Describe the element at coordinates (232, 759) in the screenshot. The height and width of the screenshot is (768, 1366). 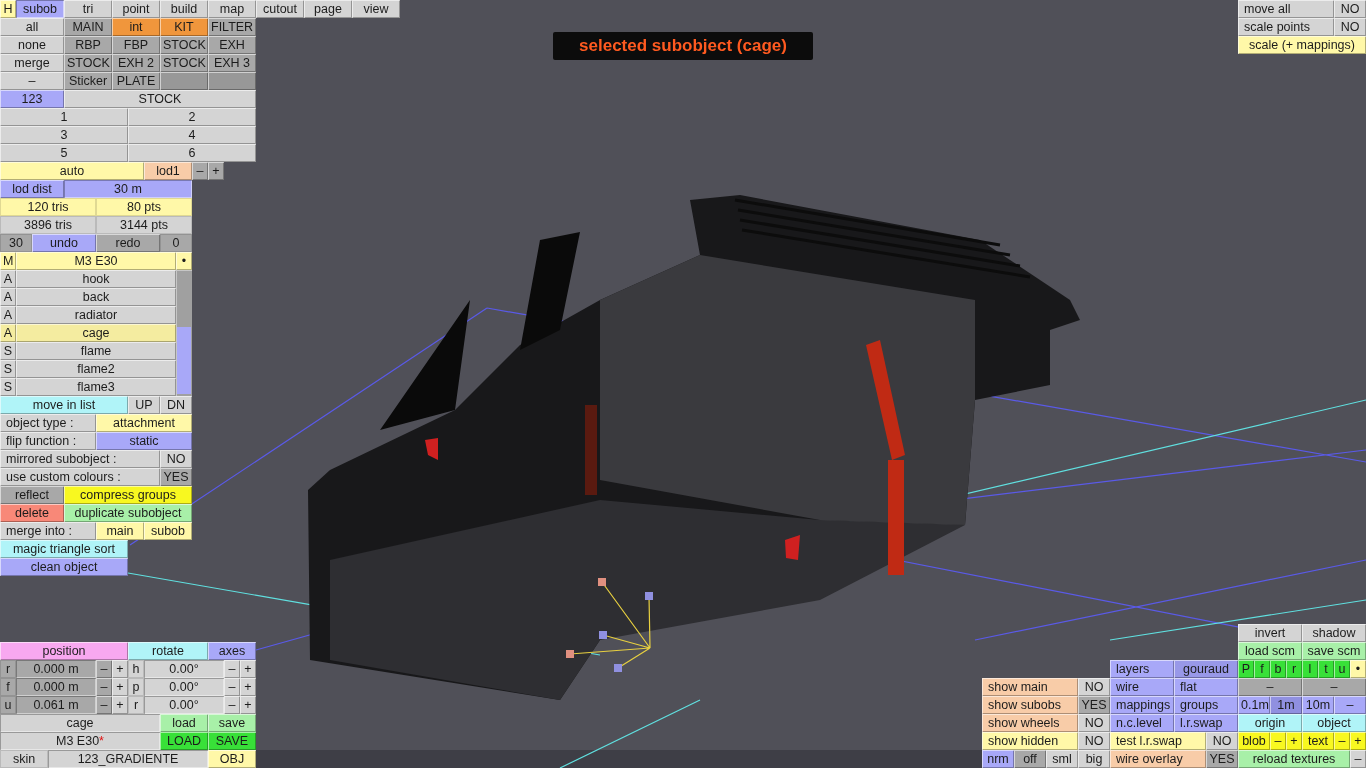
I see `tool-button: OBJ` at that location.